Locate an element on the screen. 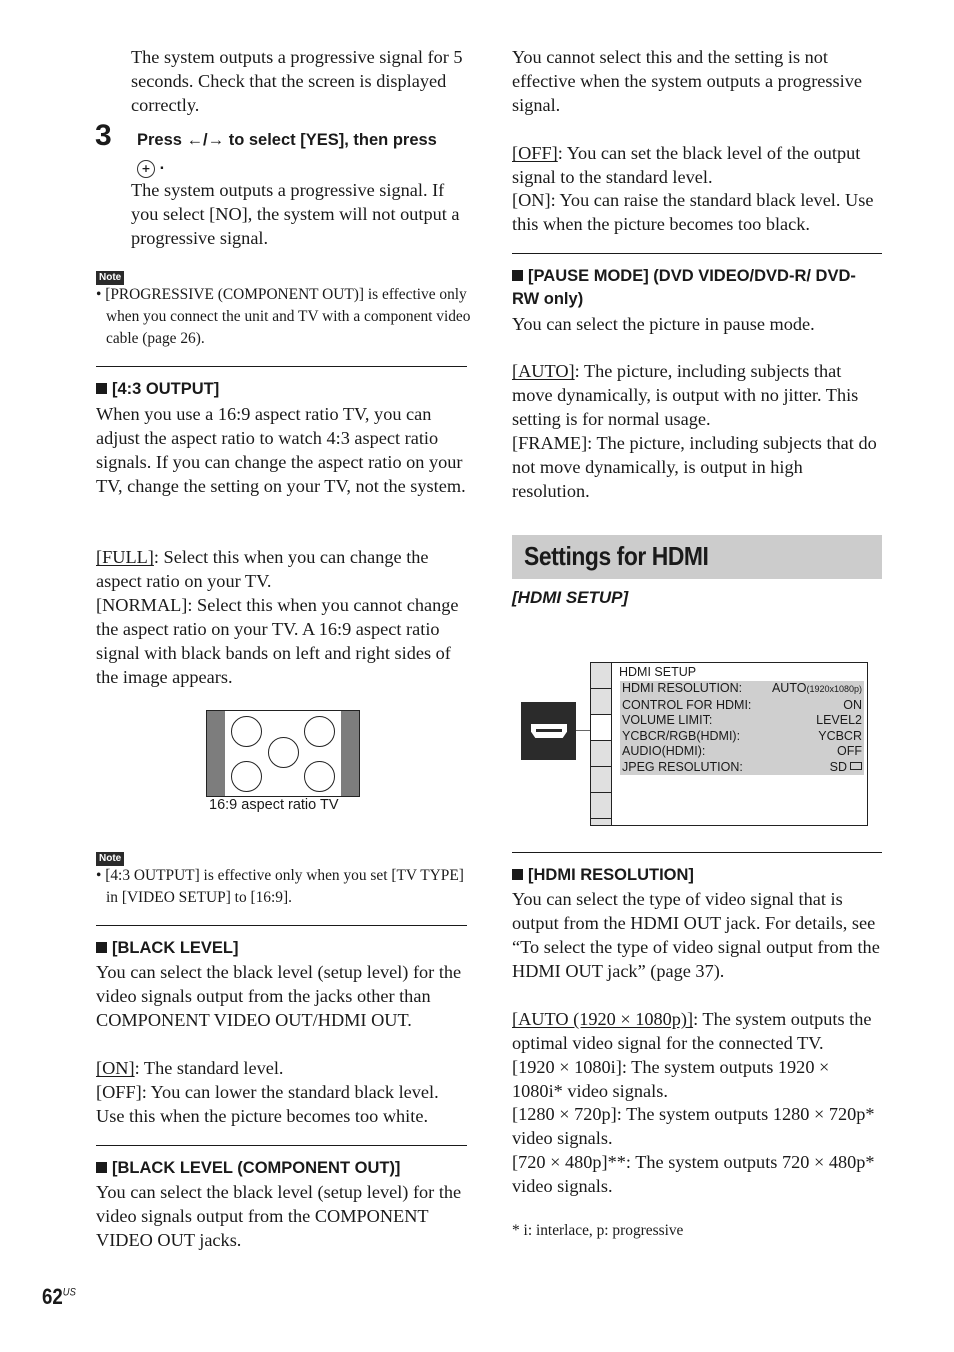  page-number: 62US is located at coordinates (59, 1297).